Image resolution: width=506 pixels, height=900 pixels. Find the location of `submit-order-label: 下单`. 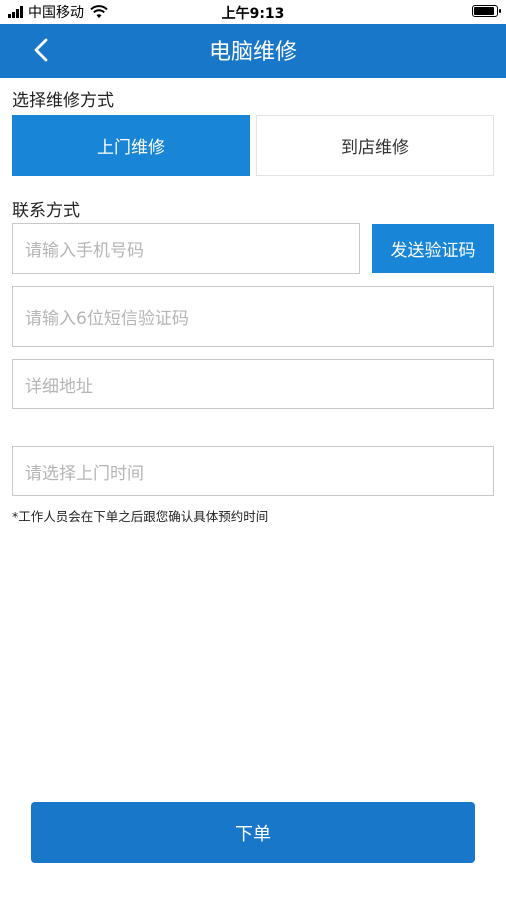

submit-order-label: 下单 is located at coordinates (253, 834).